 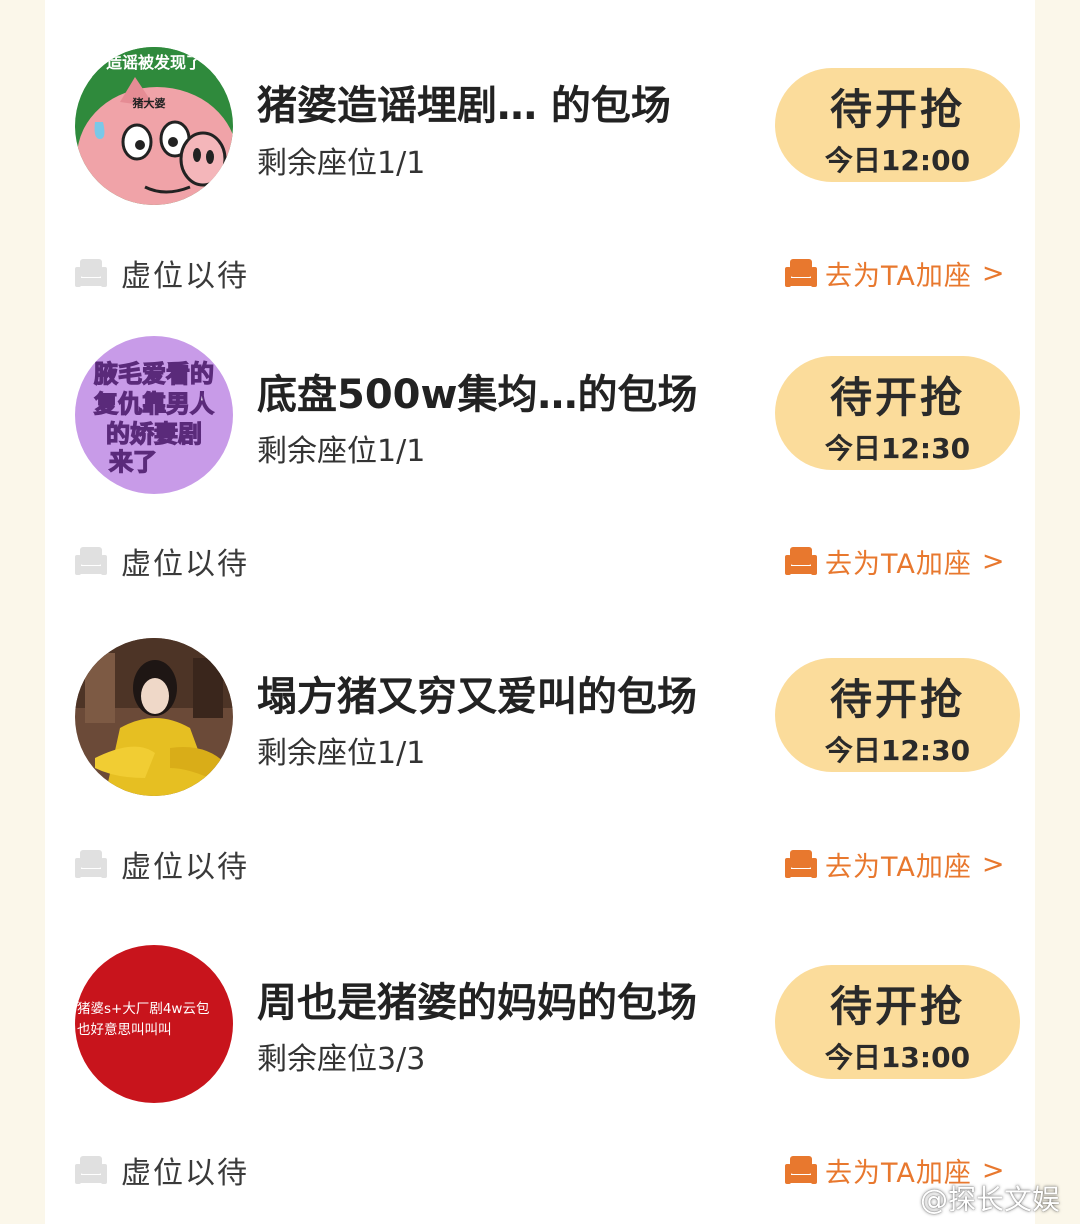 What do you see at coordinates (477, 693) in the screenshot?
I see `room-title: 塌方猪又穷又爱叫的包场` at bounding box center [477, 693].